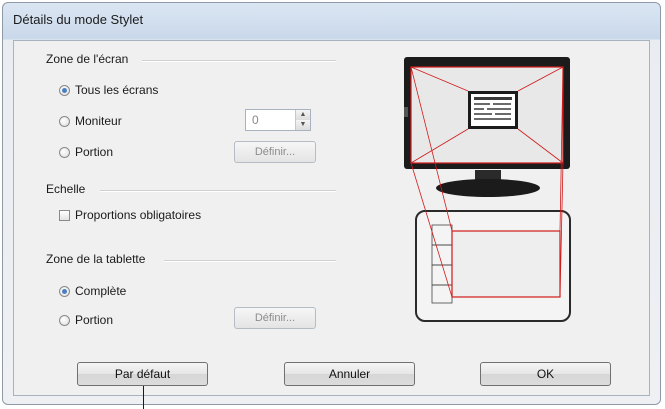  I want to click on window-title: Détails du mode Stylet, so click(78, 19).